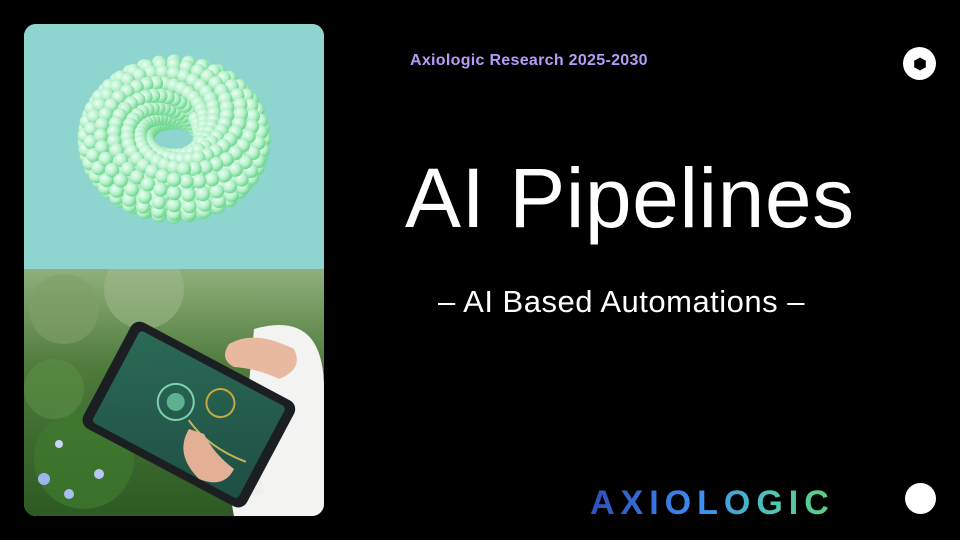 This screenshot has width=960, height=540. I want to click on eyebrow-text: Axiologic Research 2025-2030, so click(529, 60).